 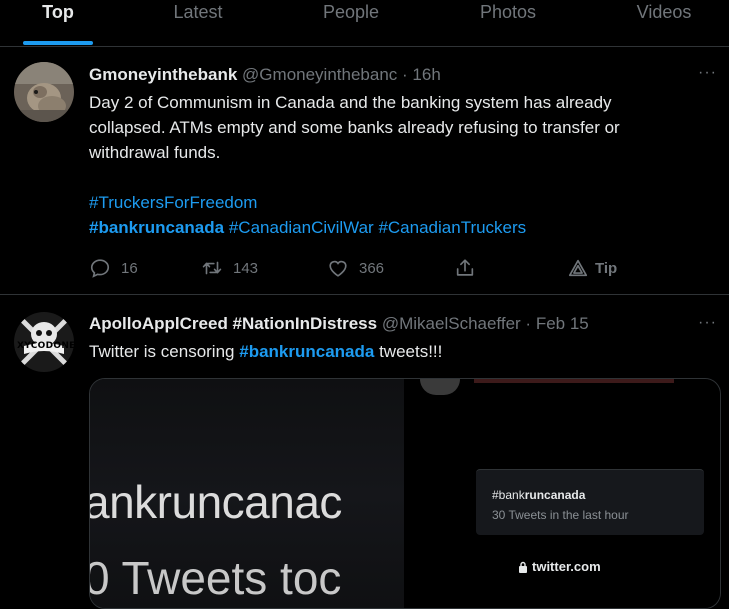 I want to click on tab-photos: Photos, so click(x=508, y=23).